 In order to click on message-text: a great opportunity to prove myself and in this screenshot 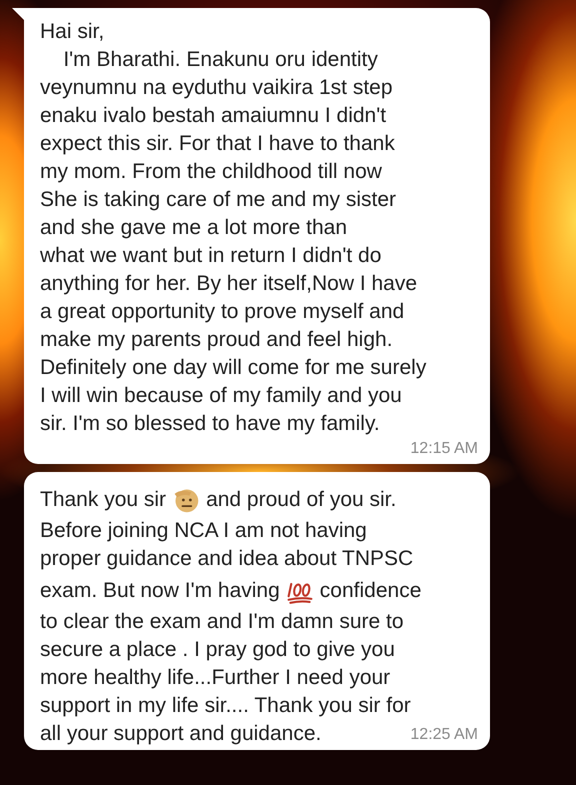, I will do `click(222, 312)`.